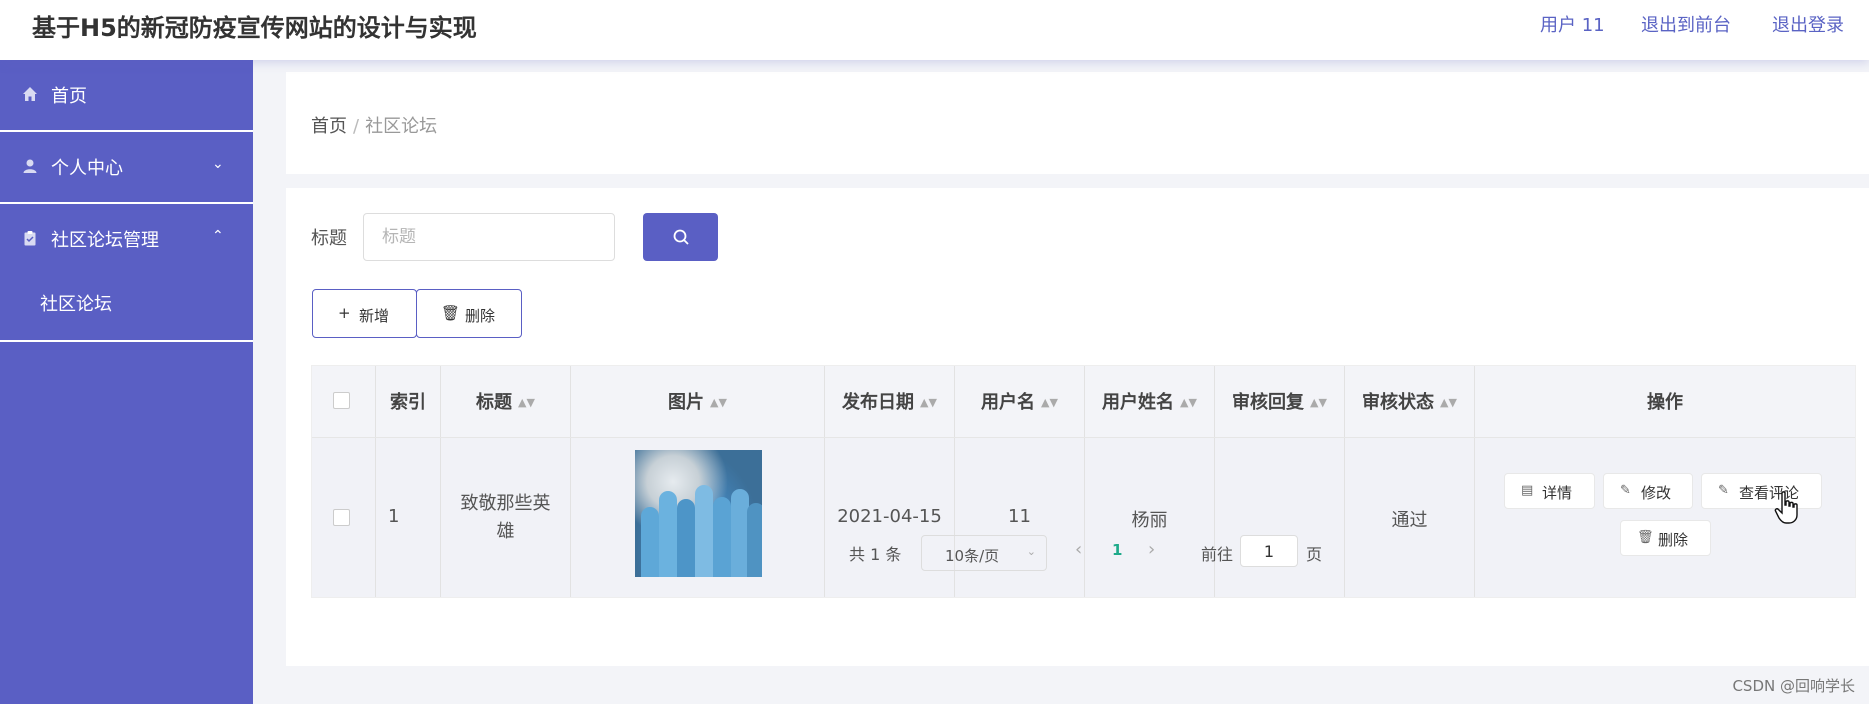 Image resolution: width=1869 pixels, height=704 pixels. I want to click on row-index: 1, so click(394, 516).